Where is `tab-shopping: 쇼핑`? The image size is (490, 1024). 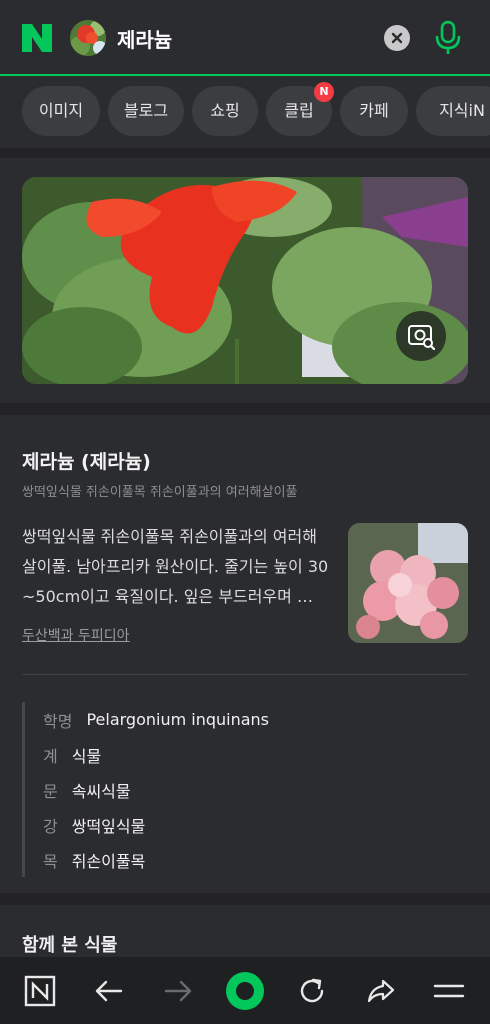 tab-shopping: 쇼핑 is located at coordinates (225, 111).